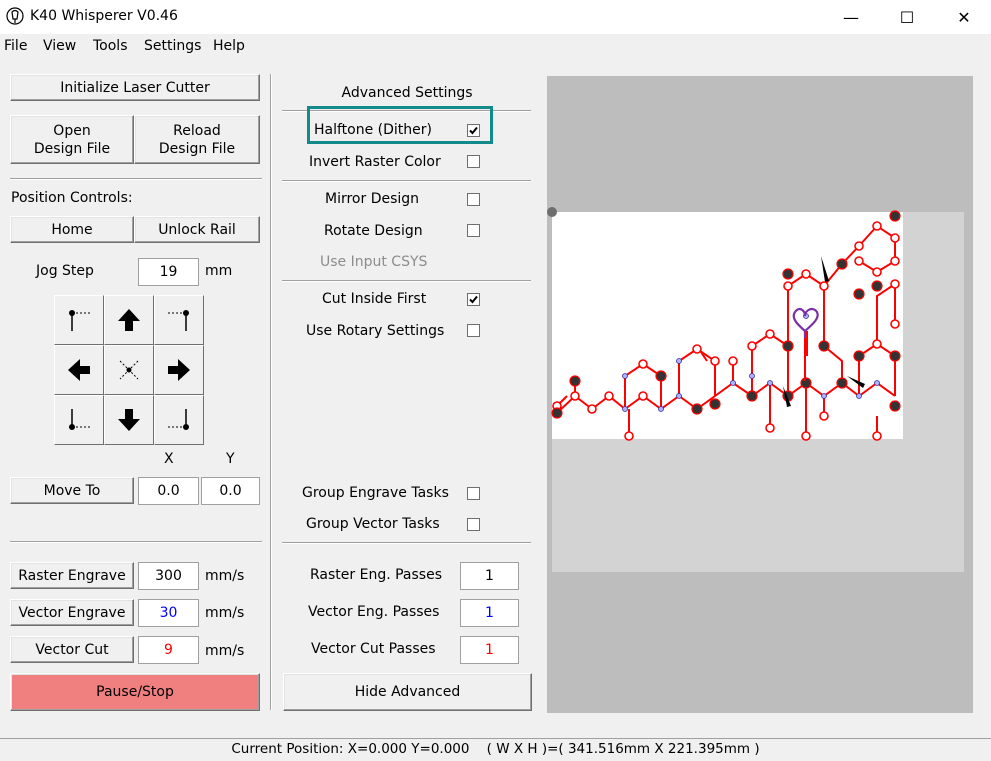 The width and height of the screenshot is (991, 761). I want to click on arrow-up-icon, so click(129, 320).